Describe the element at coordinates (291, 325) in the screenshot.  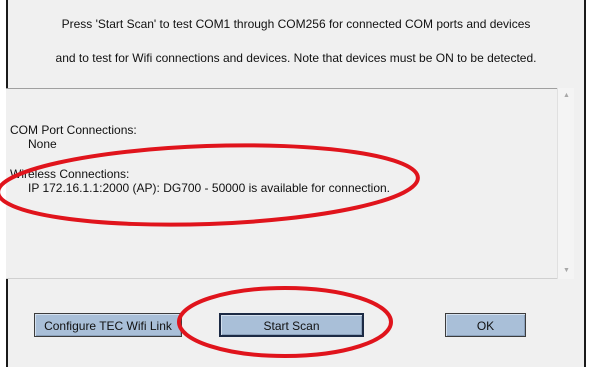
I see `start-scan-button: Start Scan` at that location.